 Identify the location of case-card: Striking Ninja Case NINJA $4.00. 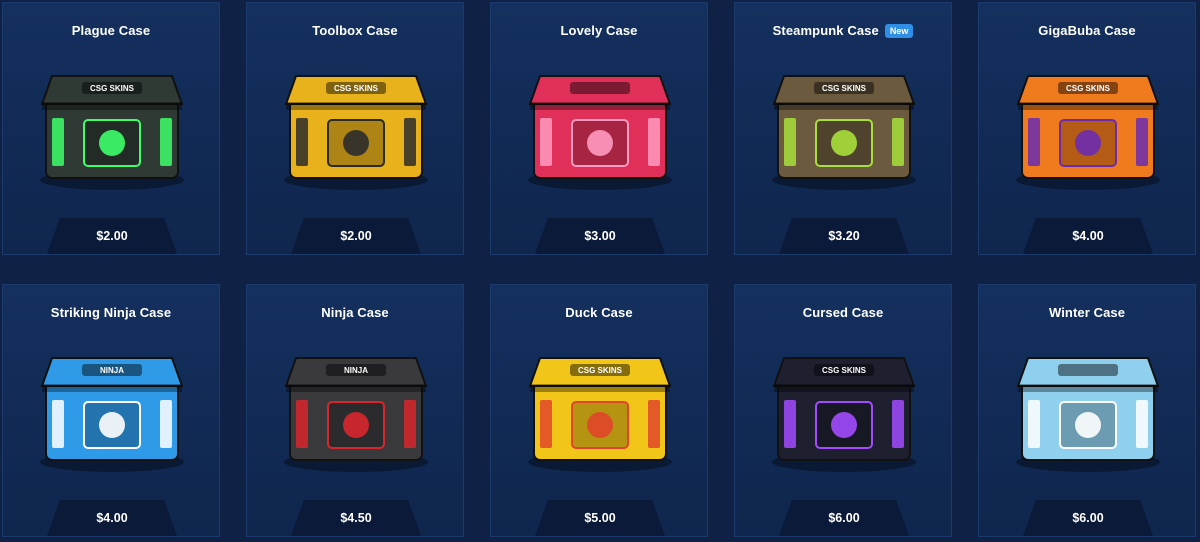
(111, 410).